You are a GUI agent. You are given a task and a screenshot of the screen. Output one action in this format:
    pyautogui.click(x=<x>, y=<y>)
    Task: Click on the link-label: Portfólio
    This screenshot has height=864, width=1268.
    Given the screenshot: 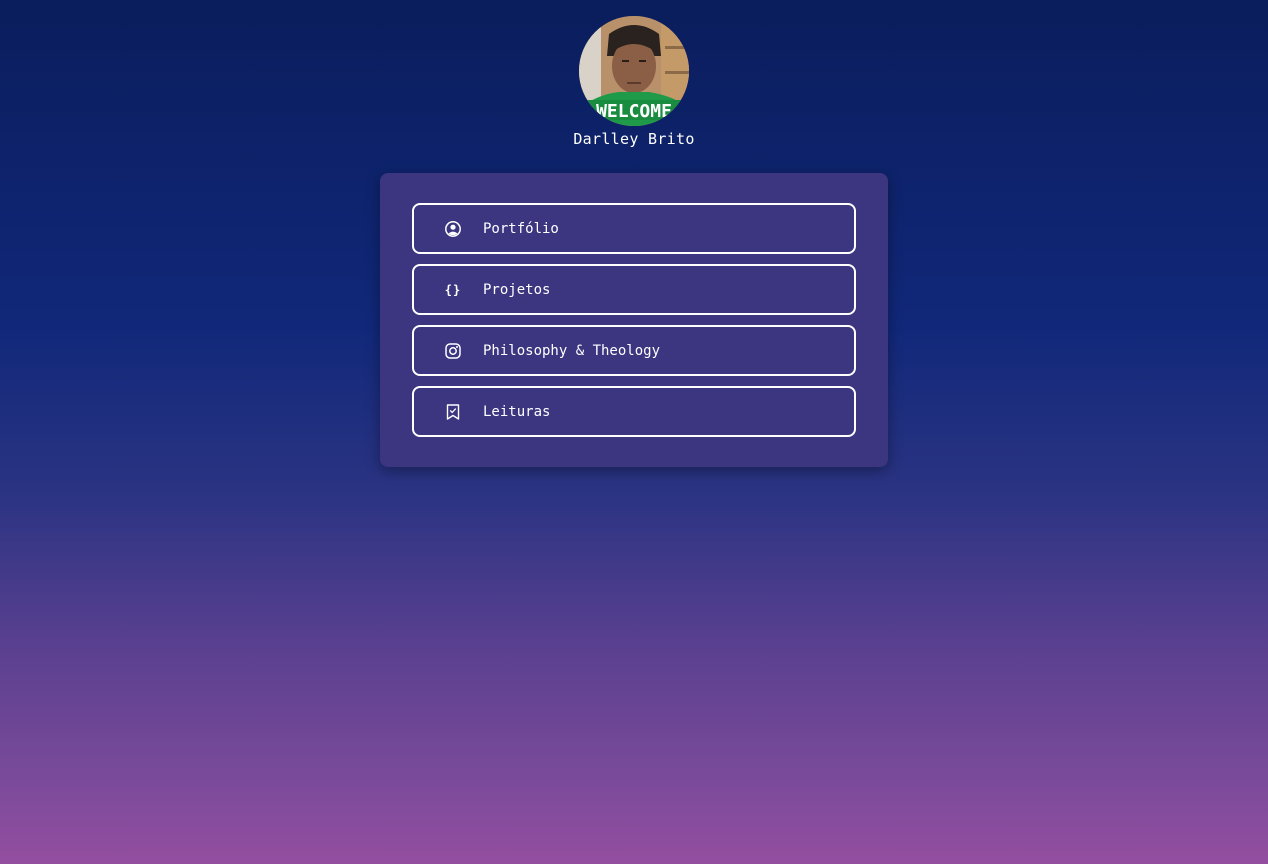 What is the action you would take?
    pyautogui.click(x=521, y=228)
    